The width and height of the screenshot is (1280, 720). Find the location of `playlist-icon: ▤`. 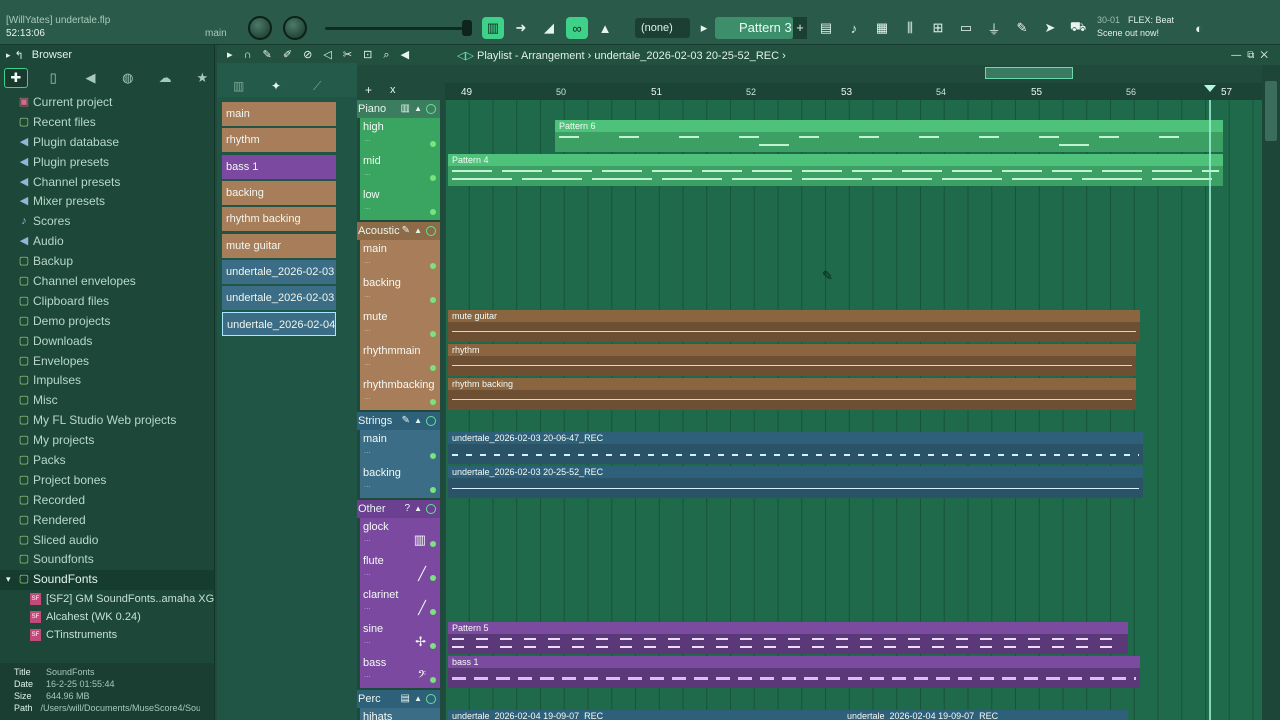

playlist-icon: ▤ is located at coordinates (826, 28).